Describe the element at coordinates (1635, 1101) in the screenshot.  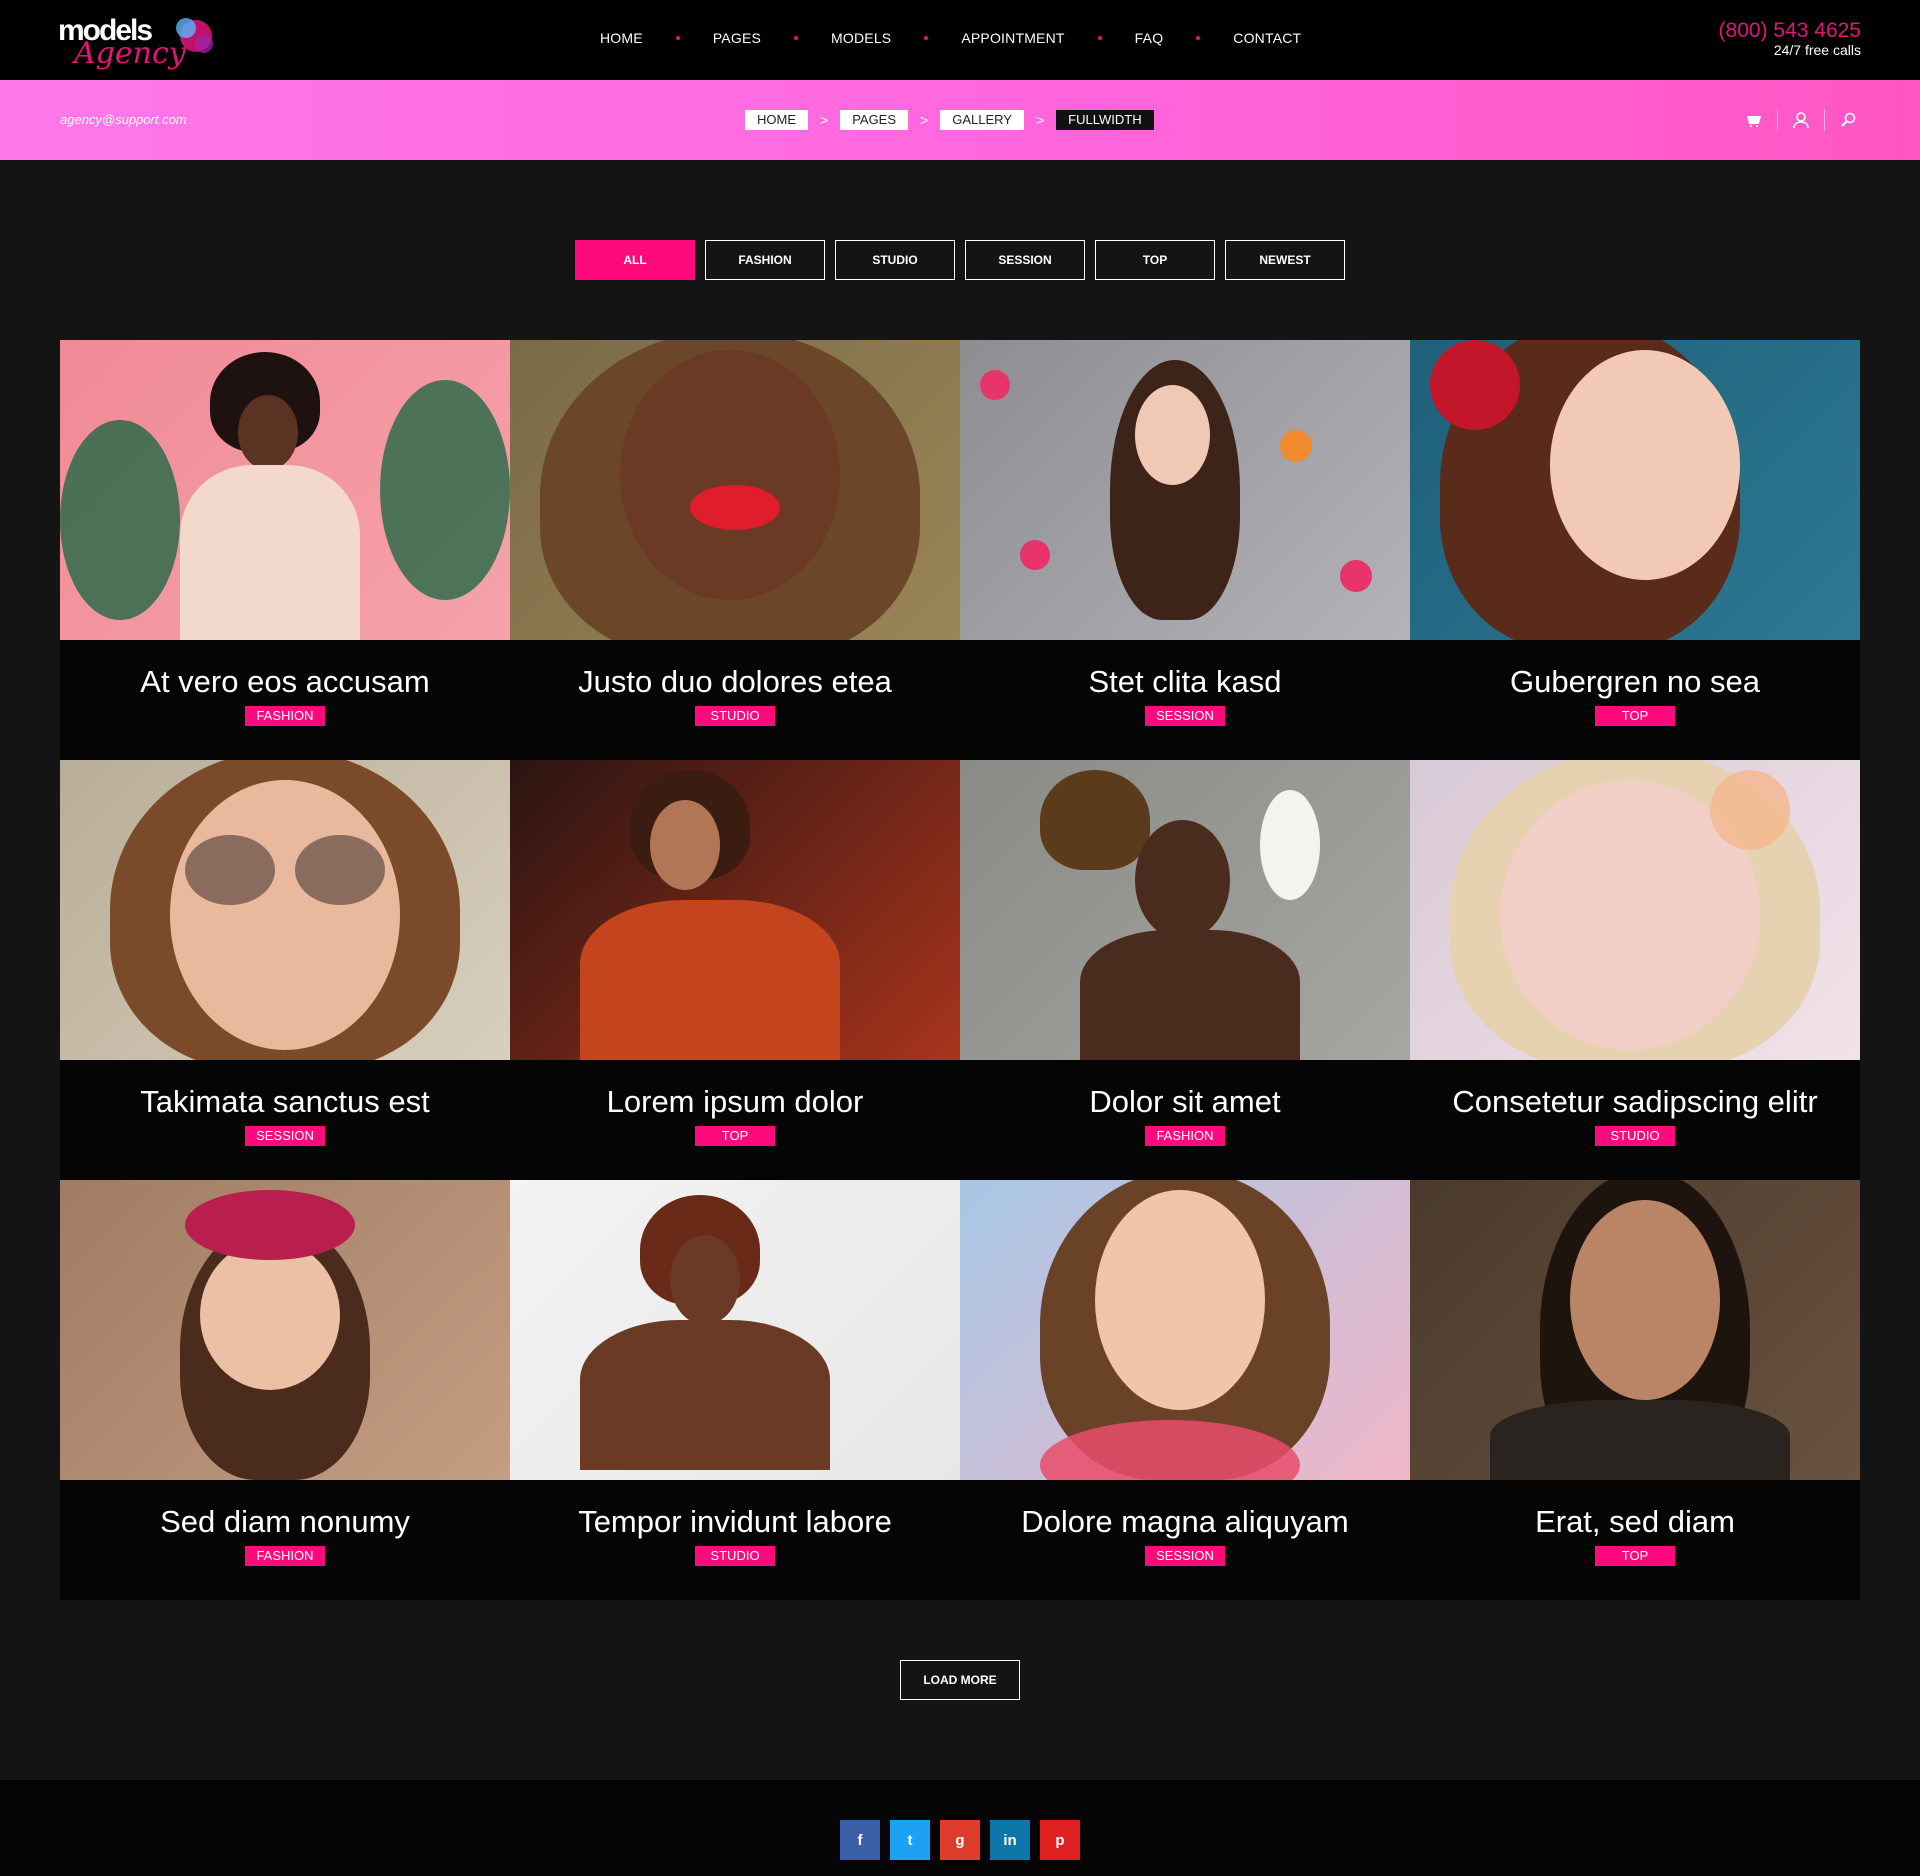
I see `gallery-title: Consetetur sadipscing elitr` at that location.